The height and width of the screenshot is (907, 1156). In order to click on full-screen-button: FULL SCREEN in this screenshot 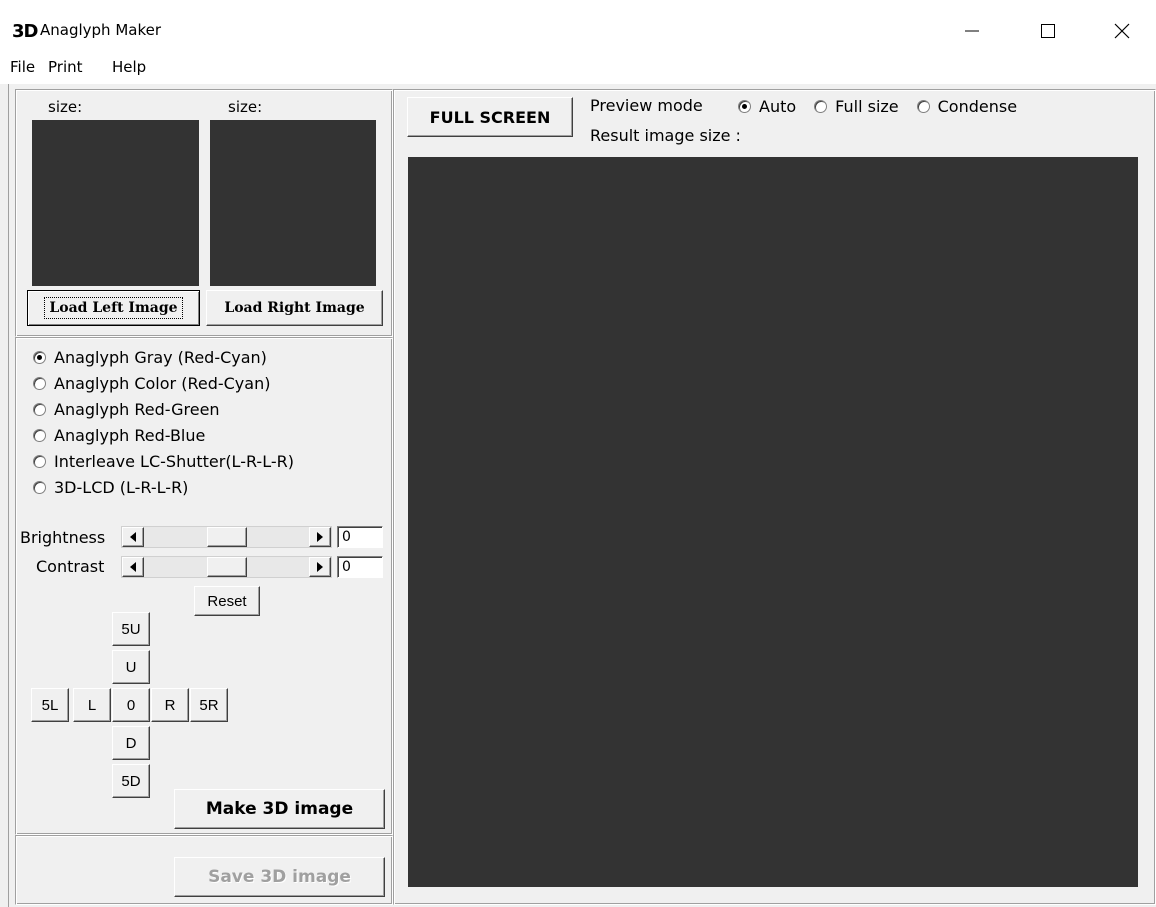, I will do `click(490, 117)`.